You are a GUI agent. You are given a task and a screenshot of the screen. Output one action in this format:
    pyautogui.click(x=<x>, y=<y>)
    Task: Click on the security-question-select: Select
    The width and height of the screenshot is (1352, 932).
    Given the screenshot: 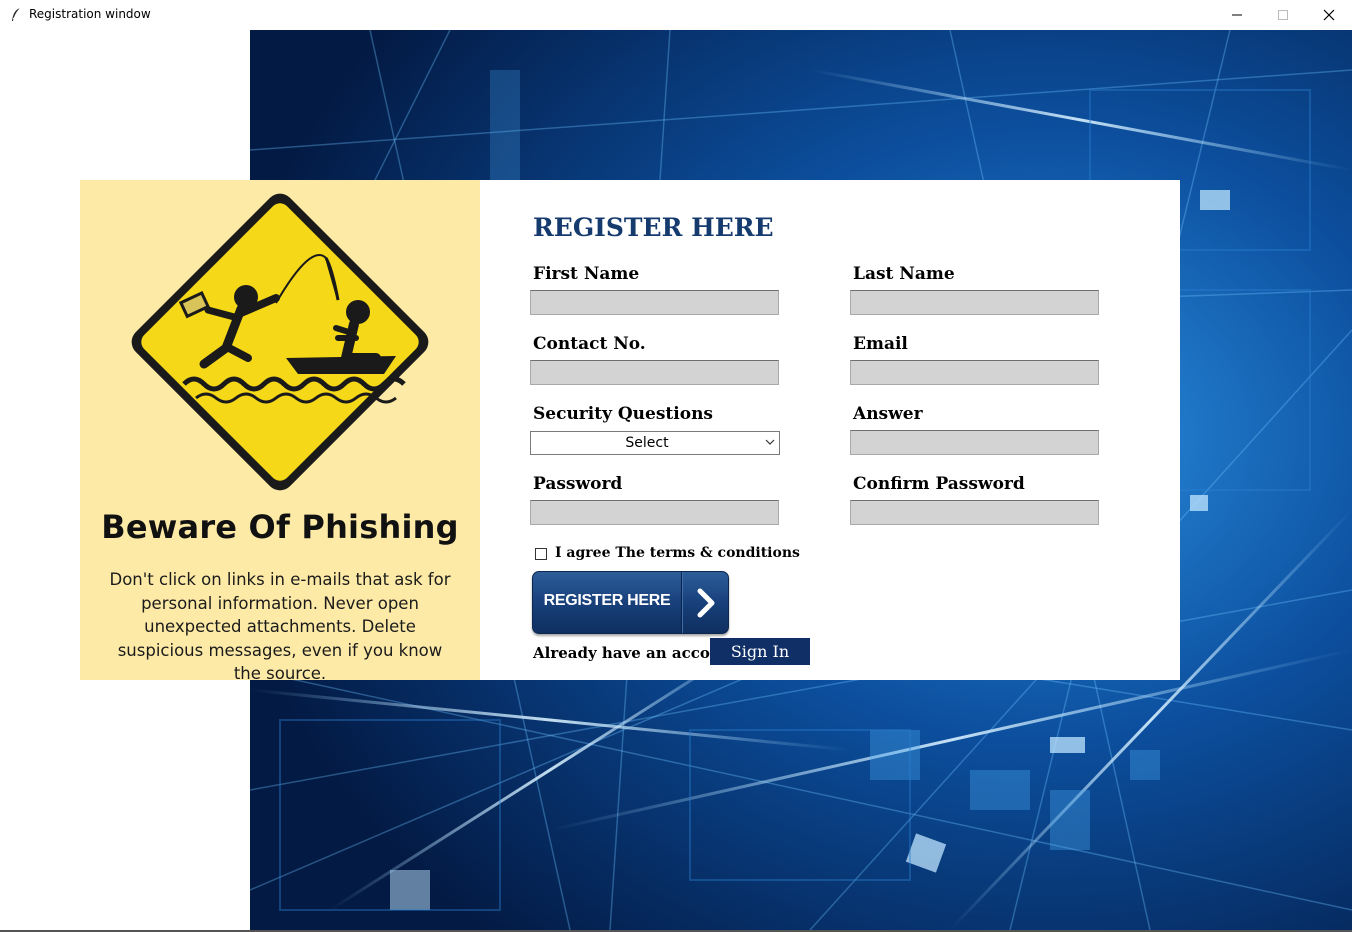 What is the action you would take?
    pyautogui.click(x=655, y=443)
    